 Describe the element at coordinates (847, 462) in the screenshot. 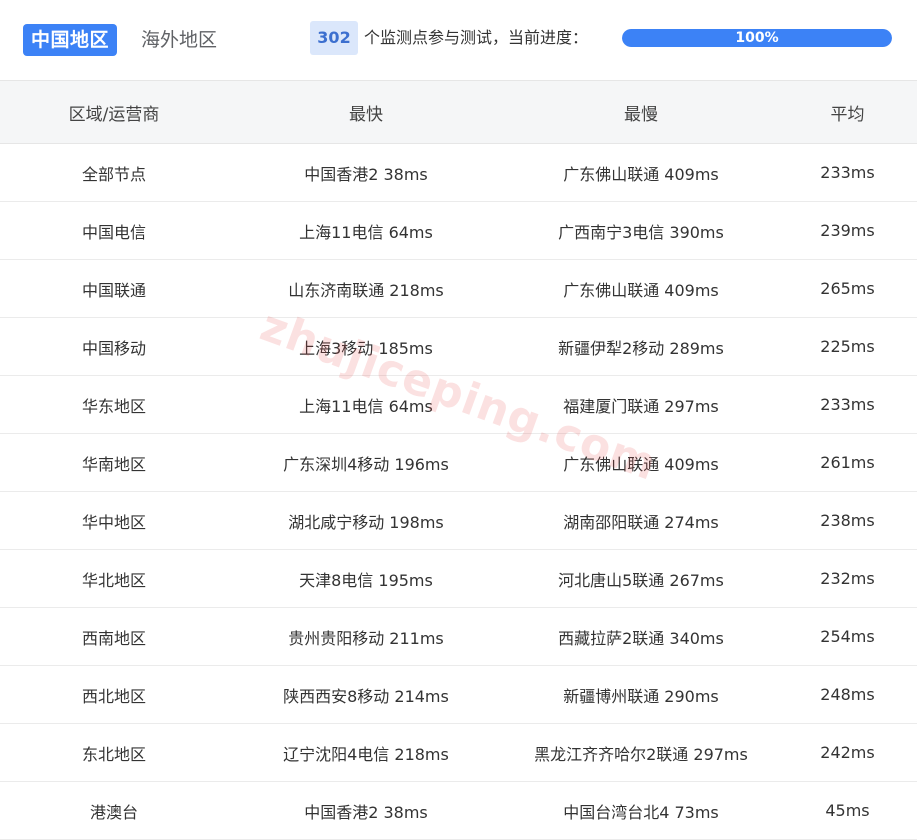

I see `cell-average: 261ms` at that location.